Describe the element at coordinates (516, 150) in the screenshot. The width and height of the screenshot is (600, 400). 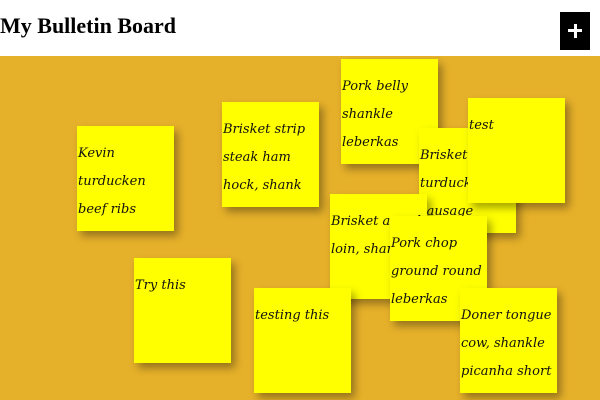
I see `sticky-note: test` at that location.